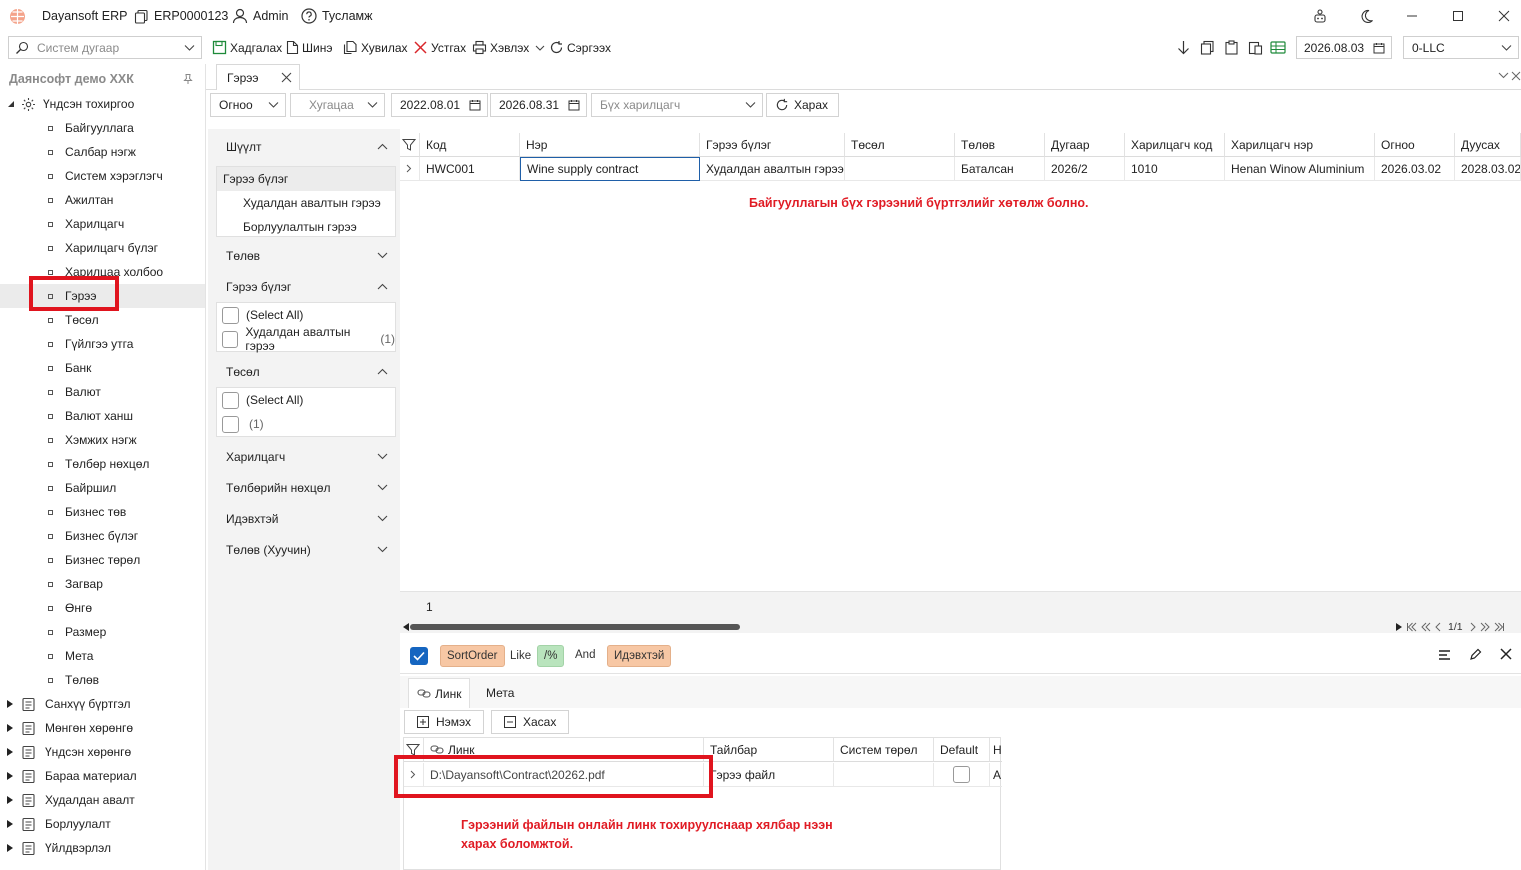 The image size is (1521, 870). I want to click on save-button: Хадгалах, so click(247, 47).